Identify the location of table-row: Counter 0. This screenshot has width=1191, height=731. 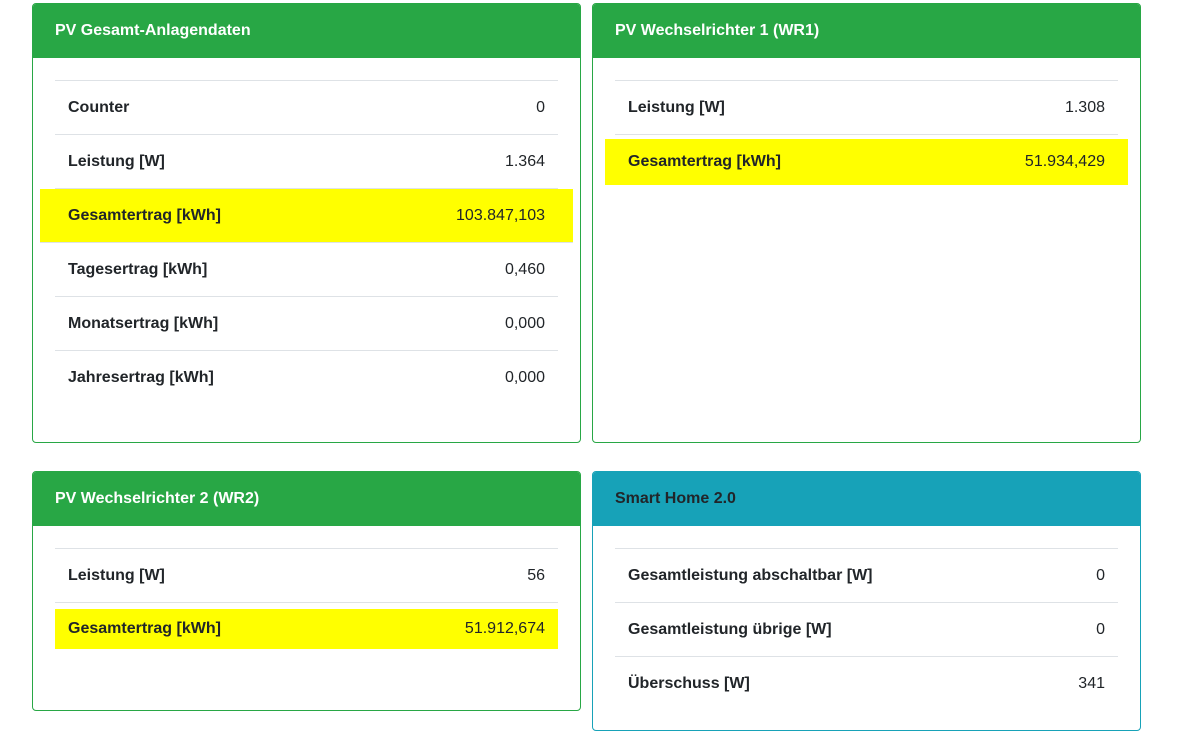
(306, 108).